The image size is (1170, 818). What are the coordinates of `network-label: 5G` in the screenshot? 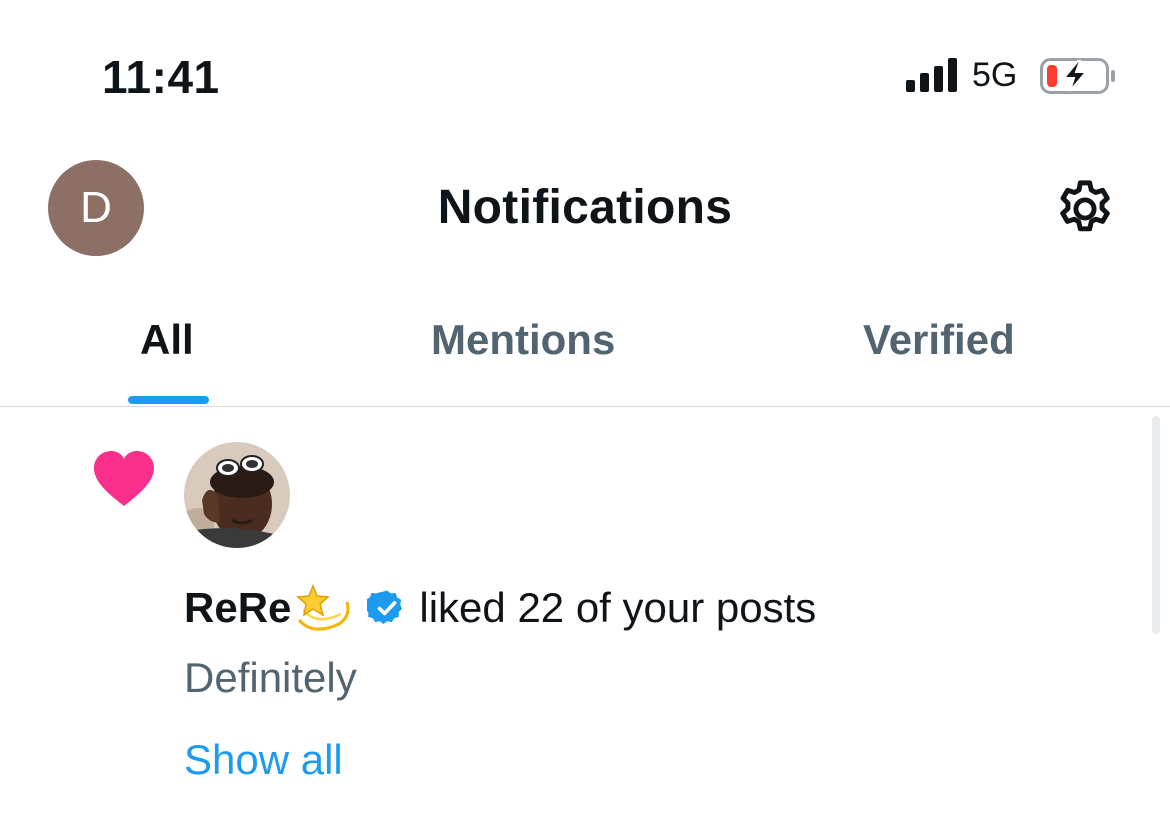 It's located at (995, 75).